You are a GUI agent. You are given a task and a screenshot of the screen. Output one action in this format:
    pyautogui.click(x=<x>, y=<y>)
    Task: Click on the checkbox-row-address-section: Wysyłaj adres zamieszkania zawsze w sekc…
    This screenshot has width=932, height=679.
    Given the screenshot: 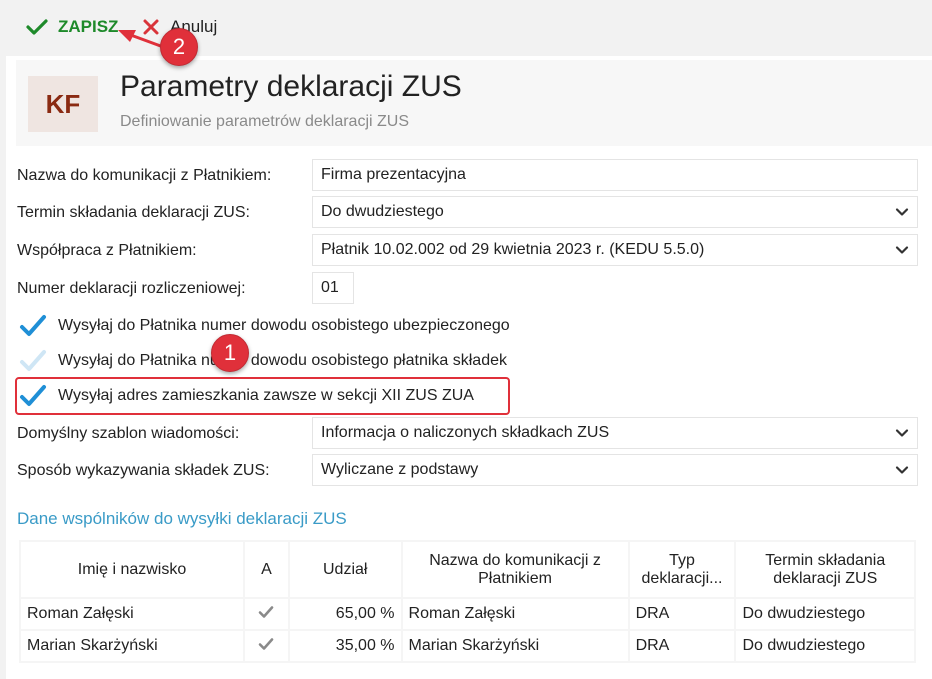 What is the action you would take?
    pyautogui.click(x=246, y=396)
    